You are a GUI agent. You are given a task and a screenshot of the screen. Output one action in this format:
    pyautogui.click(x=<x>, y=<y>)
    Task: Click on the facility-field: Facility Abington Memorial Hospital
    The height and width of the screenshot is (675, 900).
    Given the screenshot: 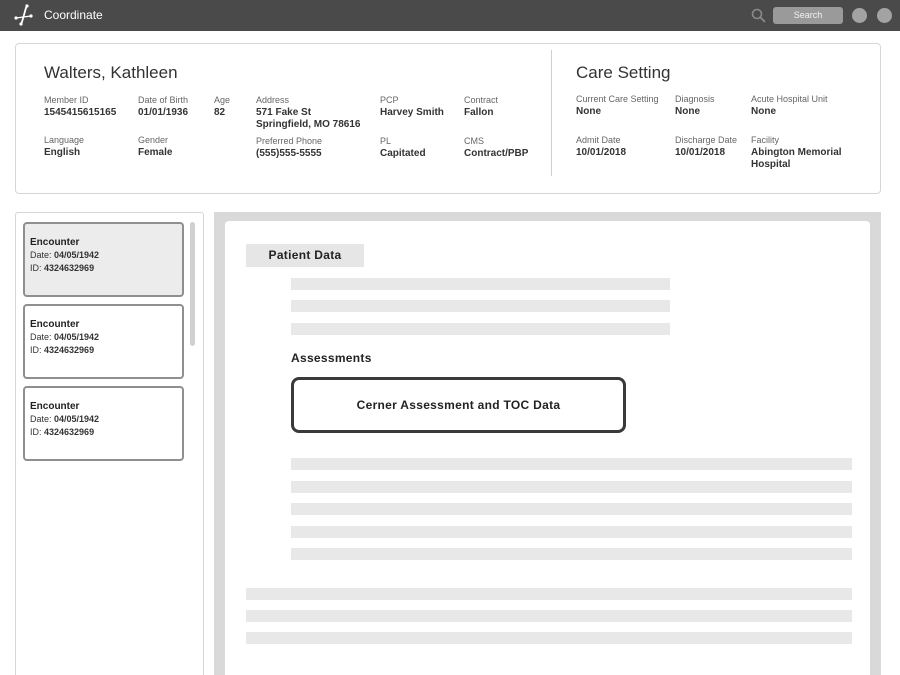 What is the action you would take?
    pyautogui.click(x=796, y=153)
    